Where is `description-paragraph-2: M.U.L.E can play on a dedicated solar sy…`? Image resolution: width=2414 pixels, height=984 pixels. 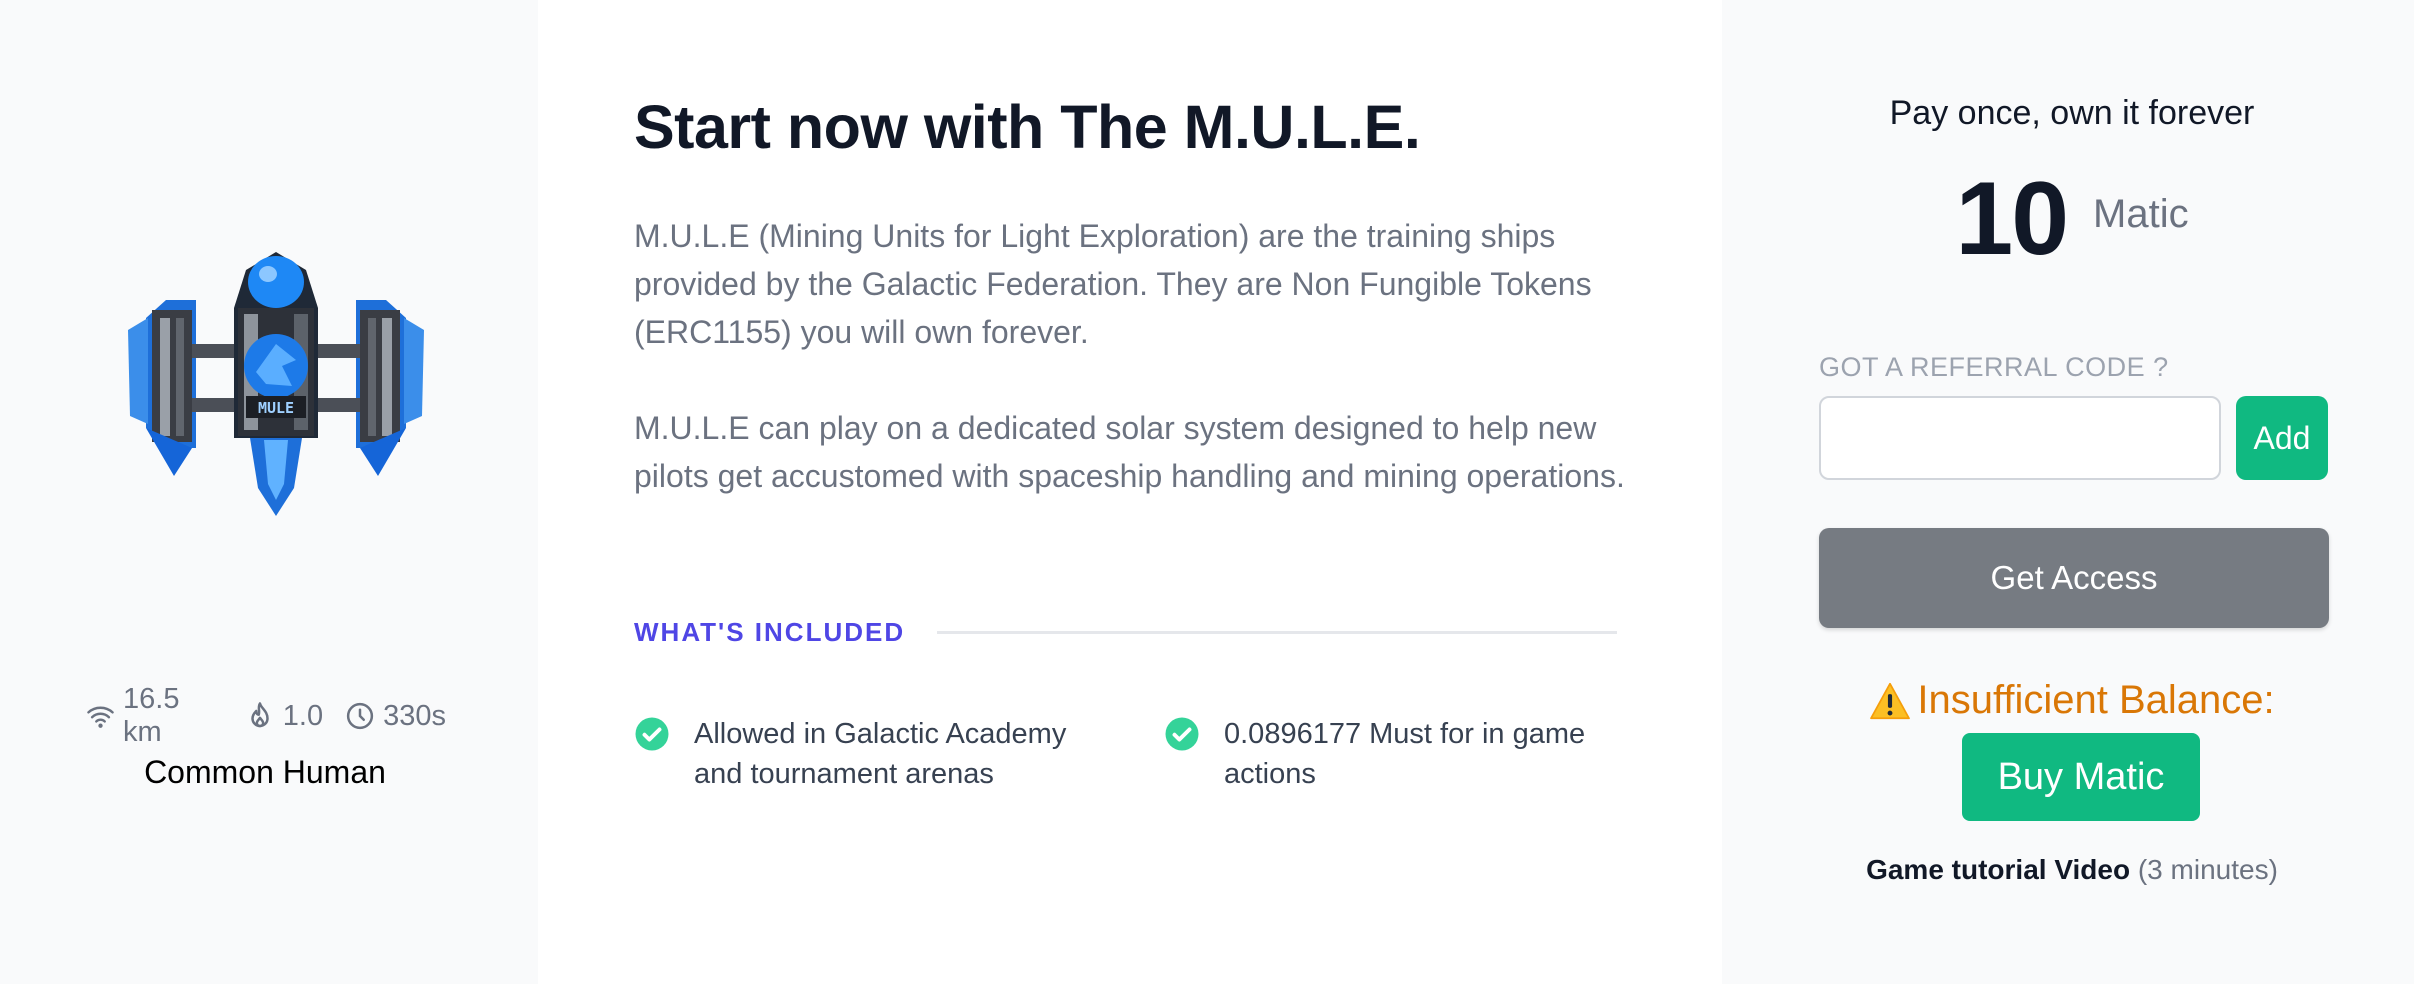
description-paragraph-2: M.U.L.E can play on a dedicated solar sy… is located at coordinates (1129, 452).